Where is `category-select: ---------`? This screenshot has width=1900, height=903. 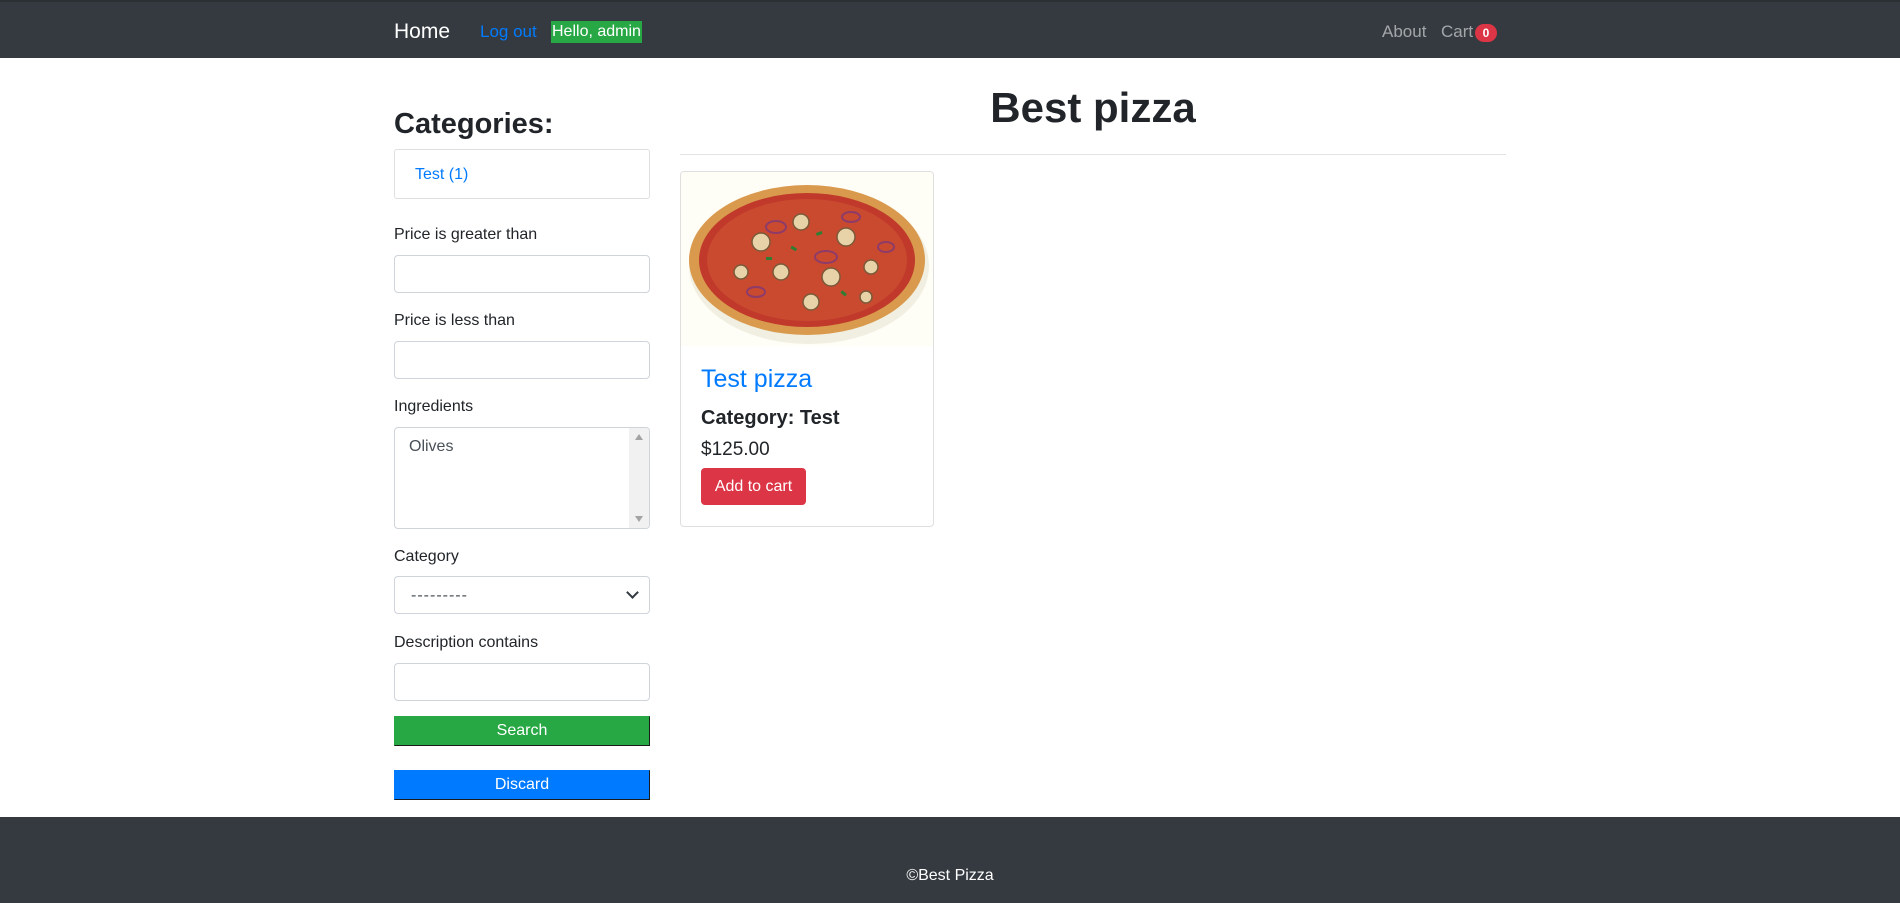
category-select: --------- is located at coordinates (522, 595).